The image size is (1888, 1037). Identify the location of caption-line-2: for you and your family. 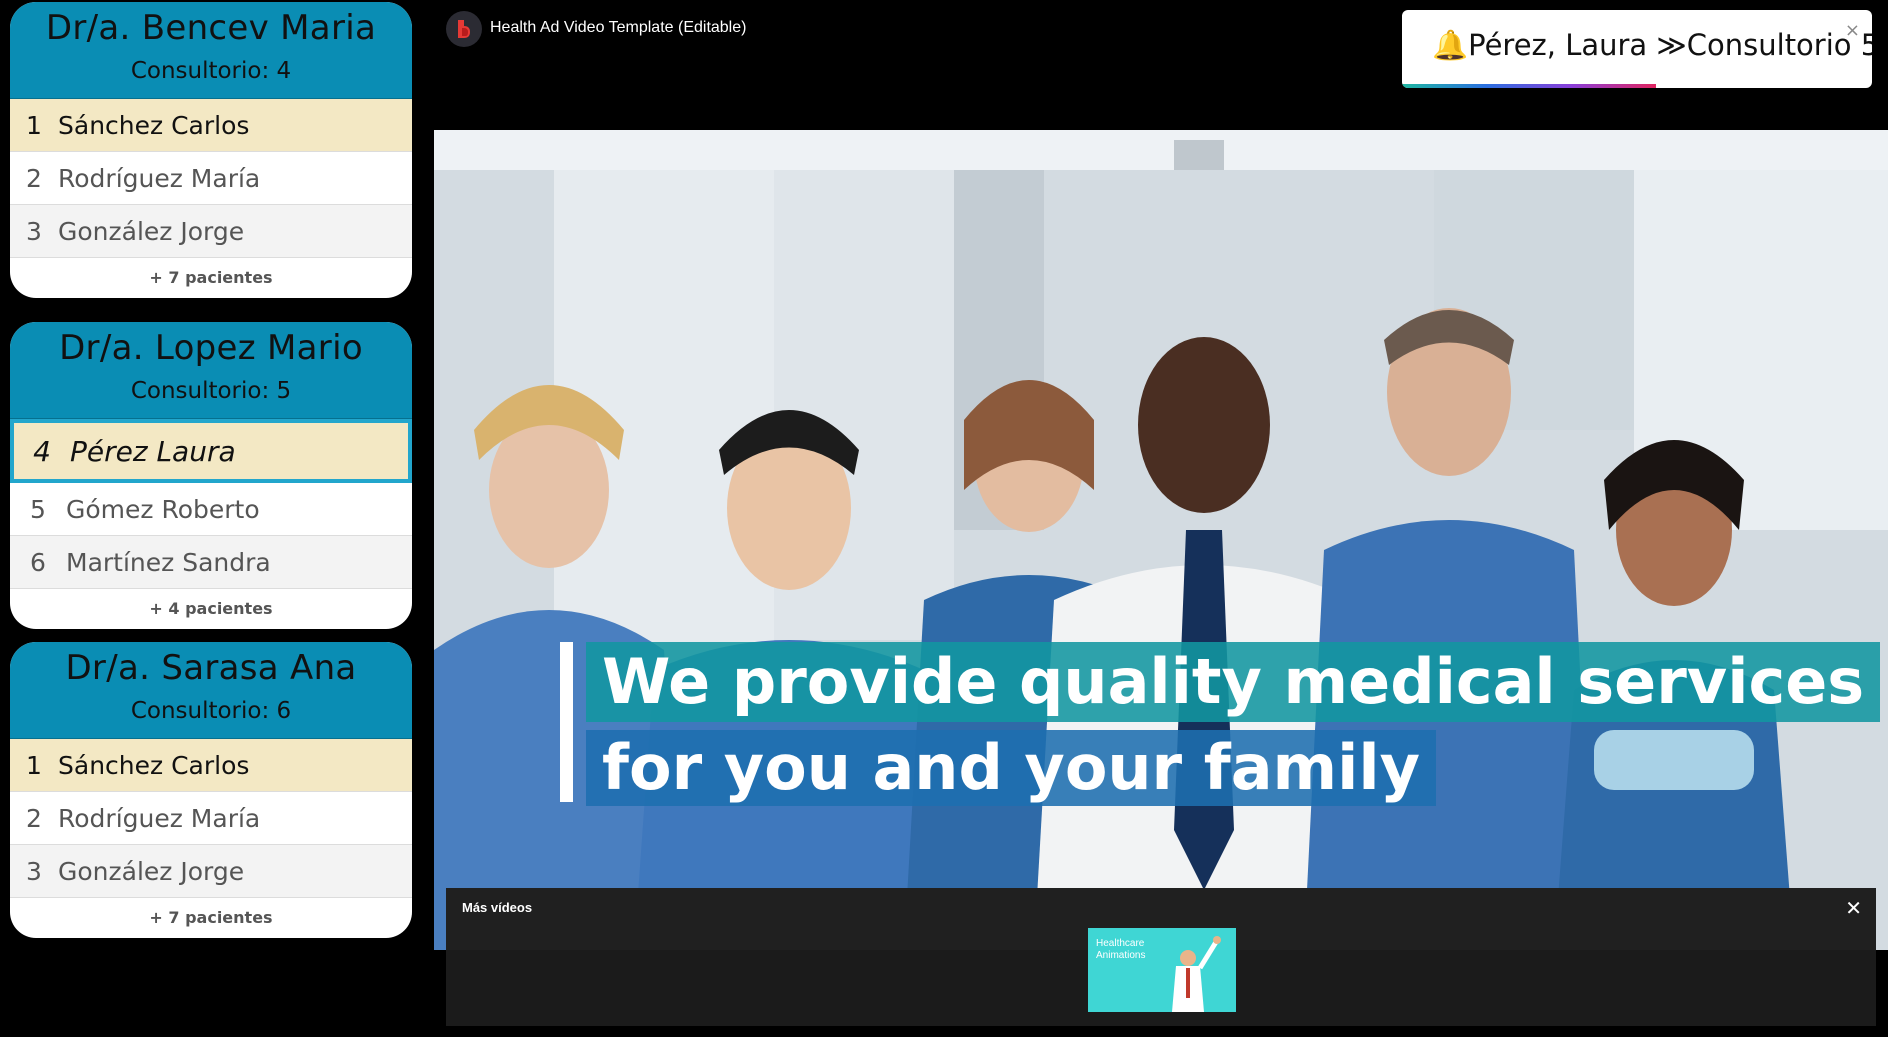
(1011, 768).